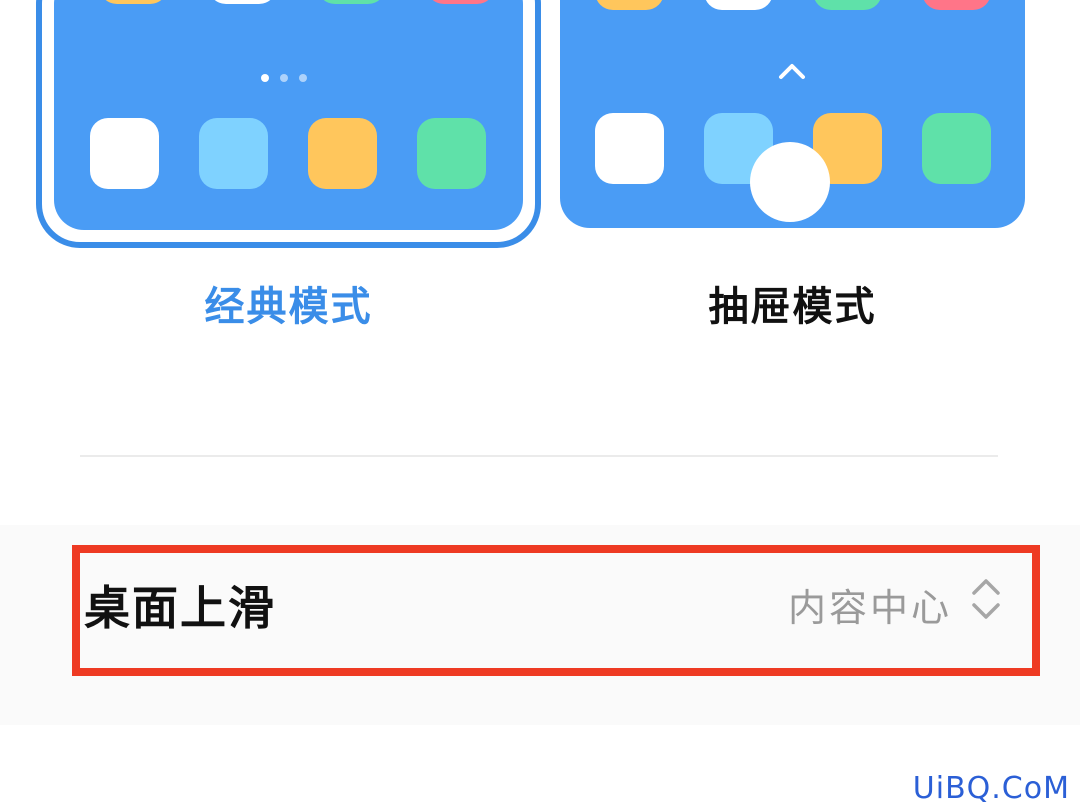  What do you see at coordinates (556, 610) in the screenshot?
I see `highlight-annotation-box` at bounding box center [556, 610].